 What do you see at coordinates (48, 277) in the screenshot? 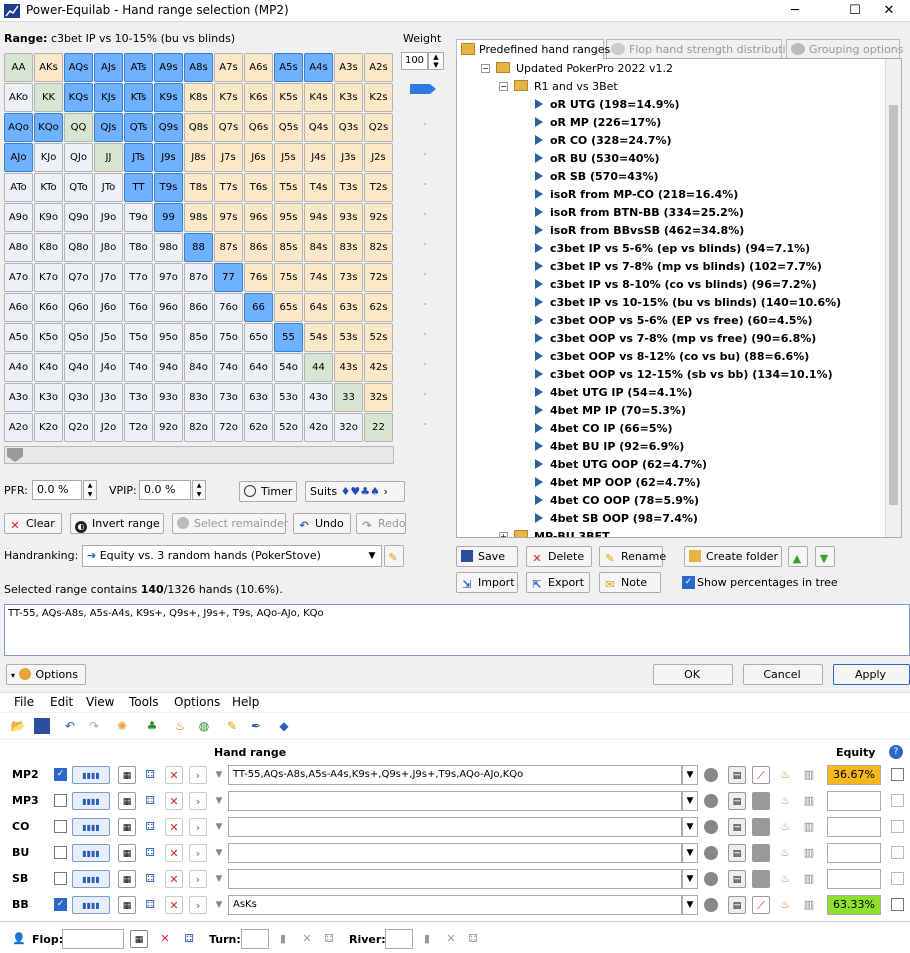
I see `hand-cell: K7o` at bounding box center [48, 277].